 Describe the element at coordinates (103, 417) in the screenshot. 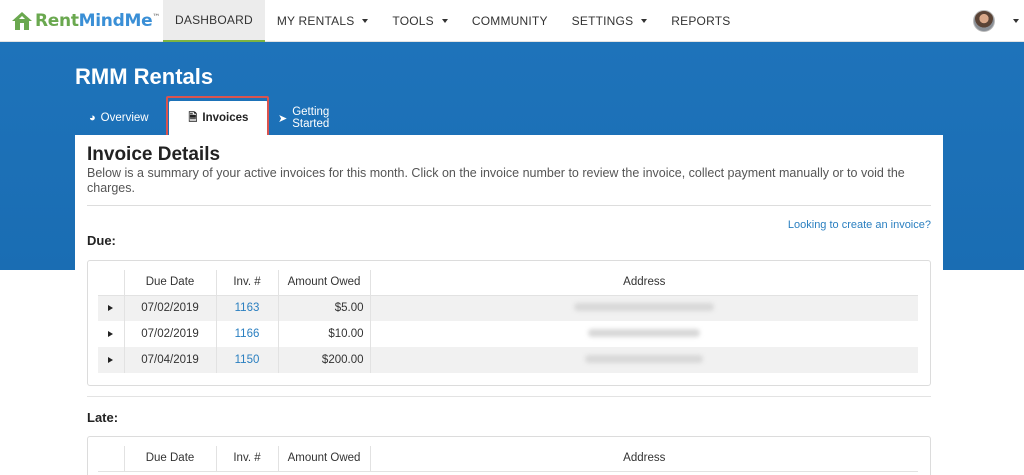

I see `late-heading: Late:` at that location.